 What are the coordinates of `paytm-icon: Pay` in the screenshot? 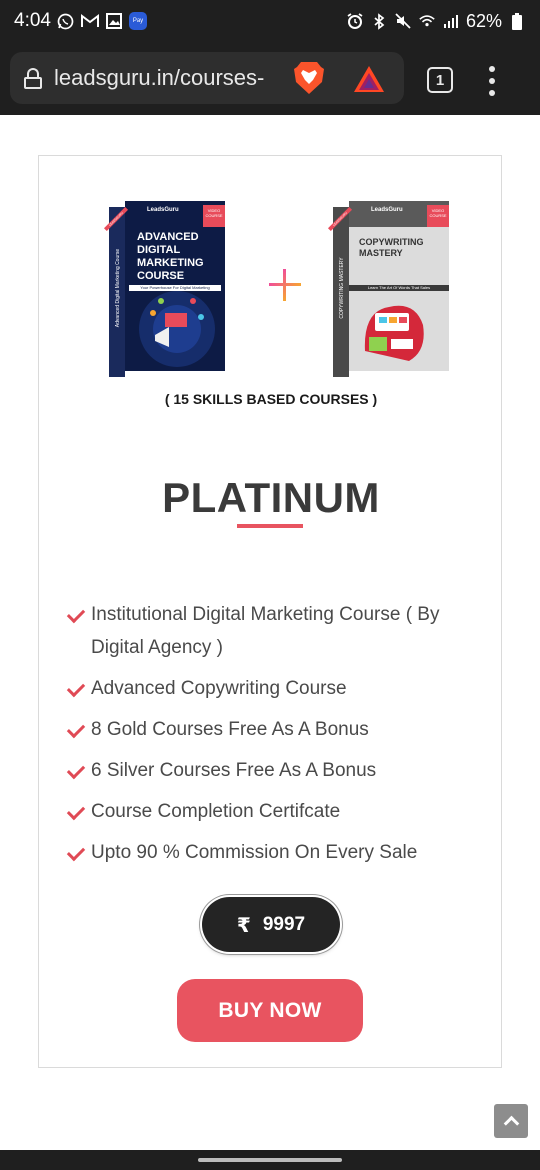 It's located at (137, 21).